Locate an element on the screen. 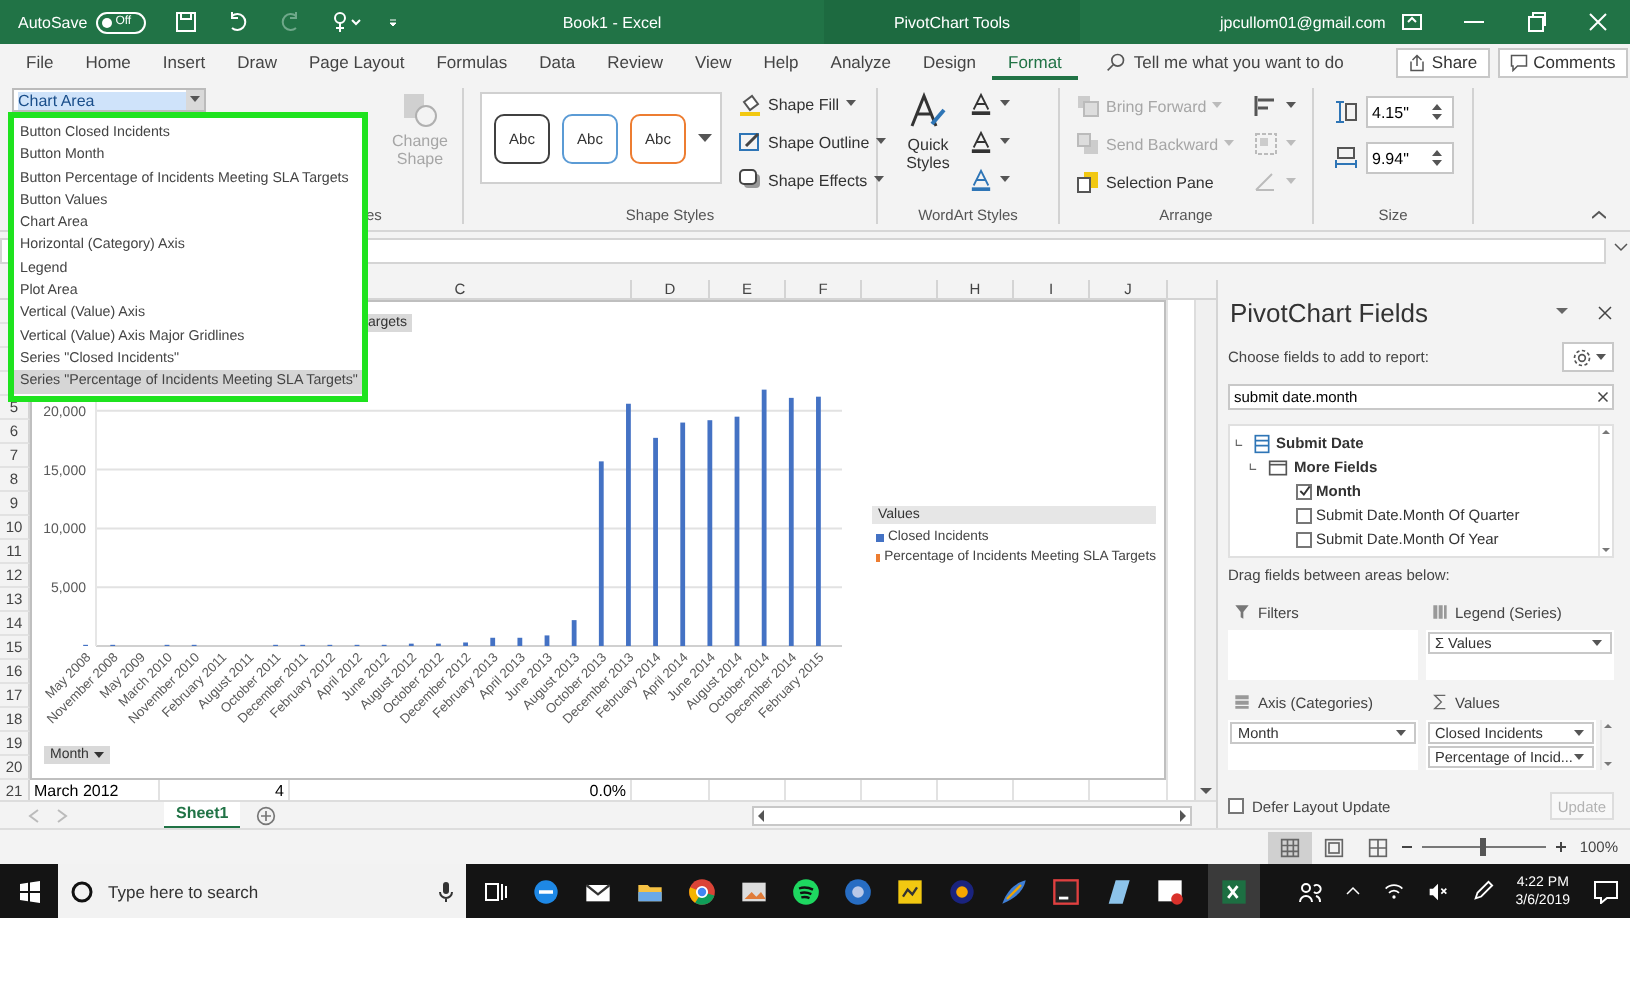  ribbon-command: Shape Fill is located at coordinates (812, 104).